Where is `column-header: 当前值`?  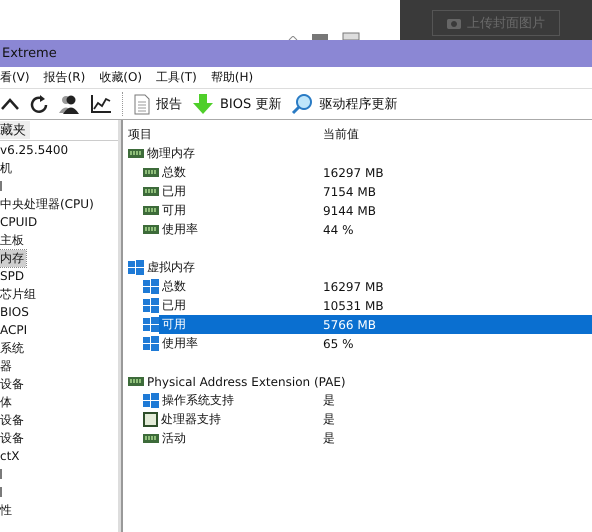
column-header: 当前值 is located at coordinates (341, 134).